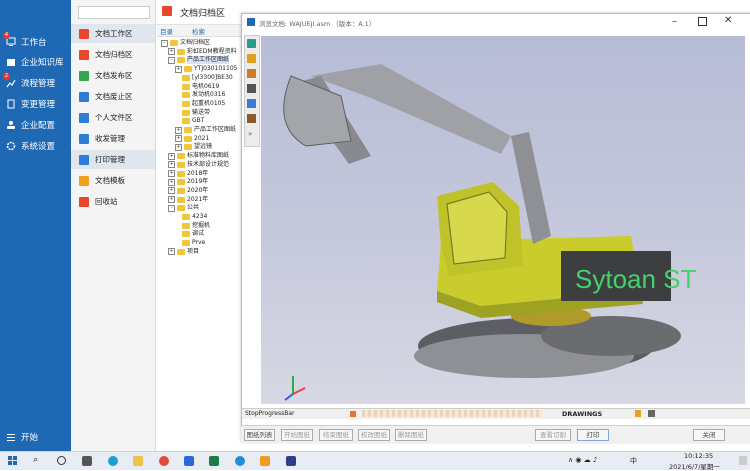 This screenshot has width=750, height=471. What do you see at coordinates (651, 413) in the screenshot?
I see `lock-icon` at bounding box center [651, 413].